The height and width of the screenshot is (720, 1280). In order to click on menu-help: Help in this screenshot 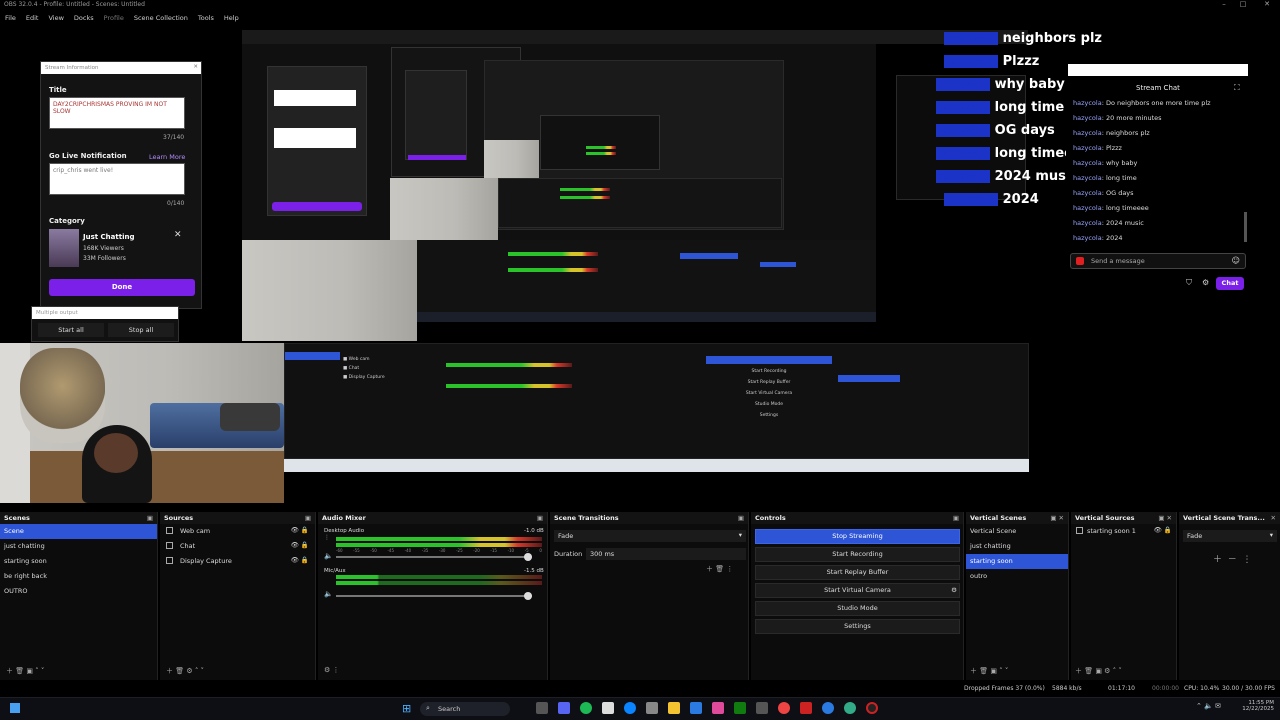, I will do `click(231, 18)`.